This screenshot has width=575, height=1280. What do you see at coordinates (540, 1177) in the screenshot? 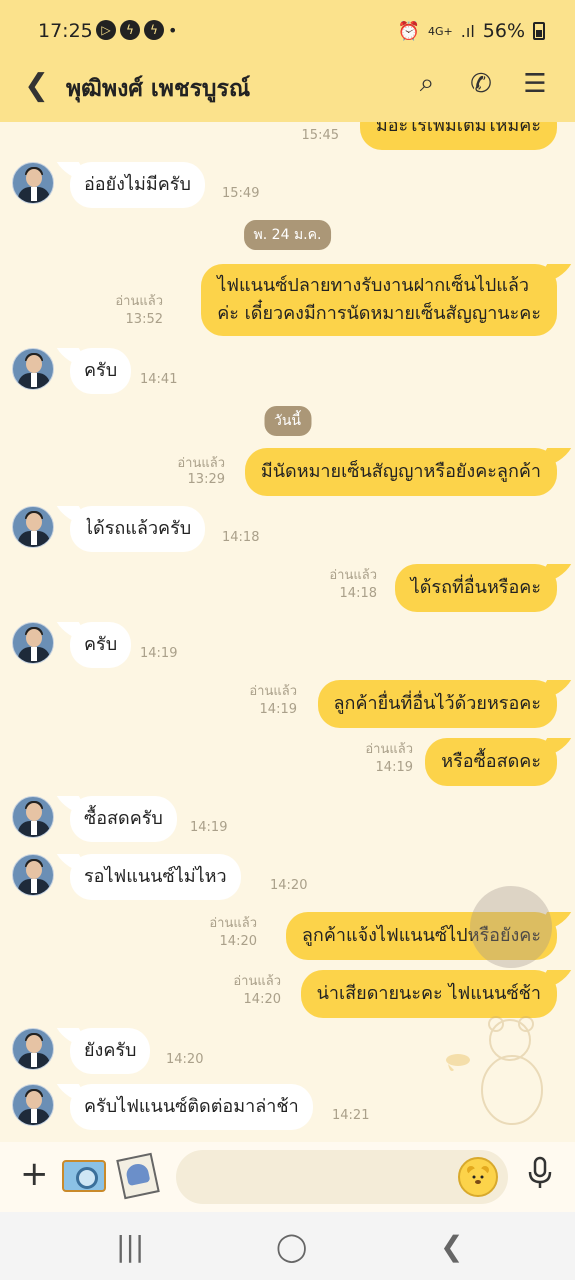
I see `microphone-icon` at bounding box center [540, 1177].